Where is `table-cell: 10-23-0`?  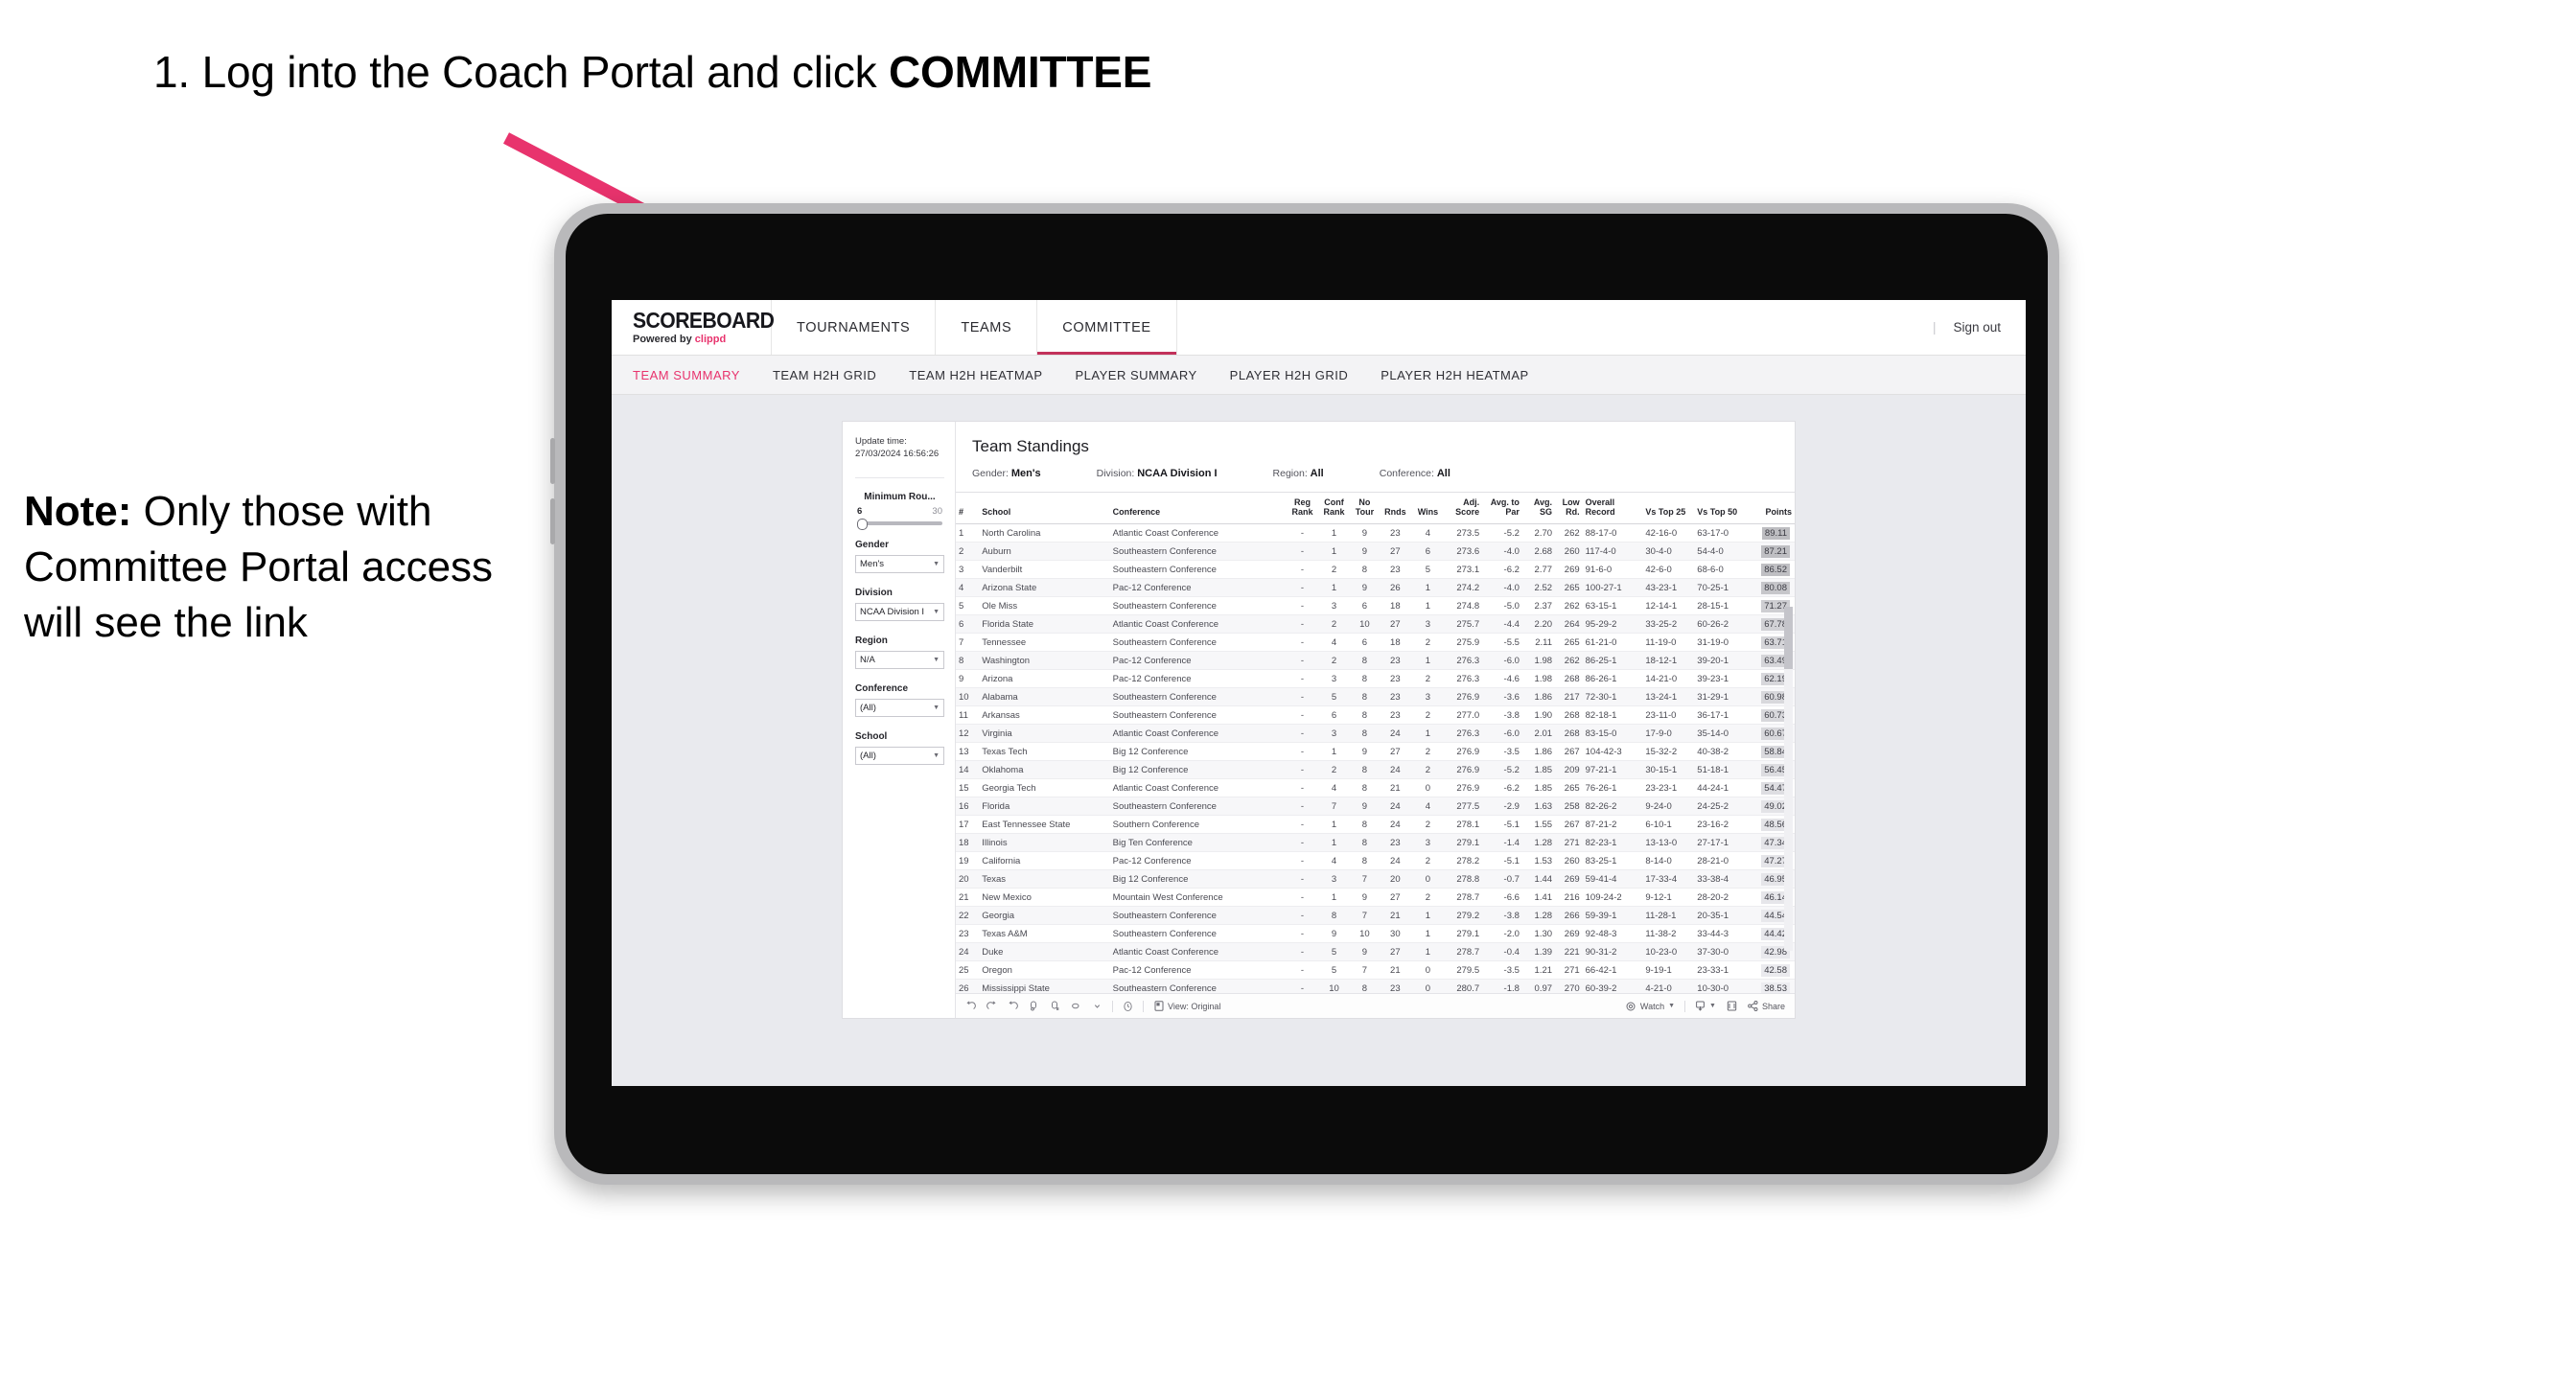 table-cell: 10-23-0 is located at coordinates (1668, 952).